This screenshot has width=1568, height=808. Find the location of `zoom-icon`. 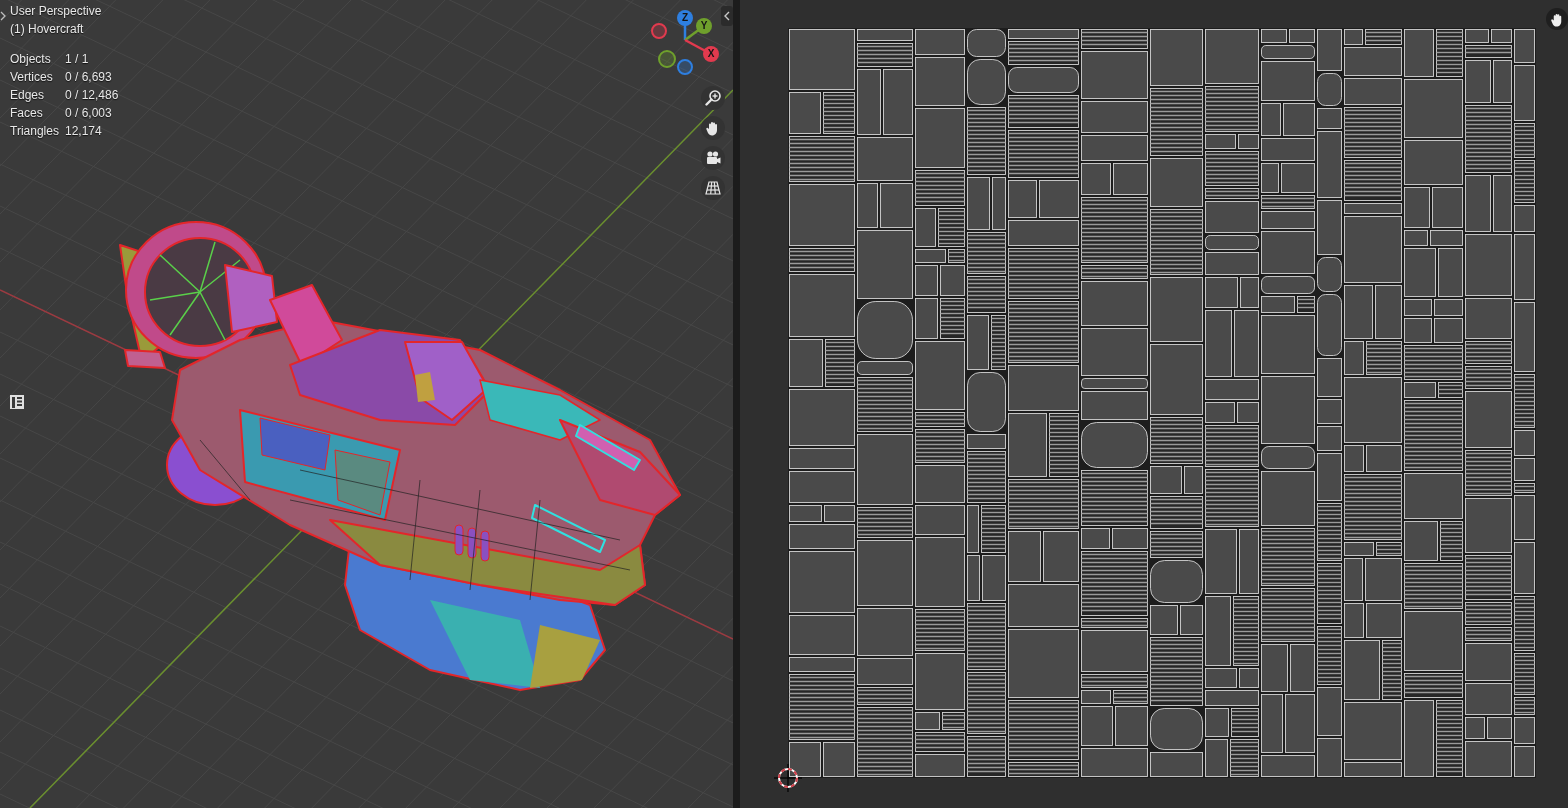

zoom-icon is located at coordinates (713, 98).